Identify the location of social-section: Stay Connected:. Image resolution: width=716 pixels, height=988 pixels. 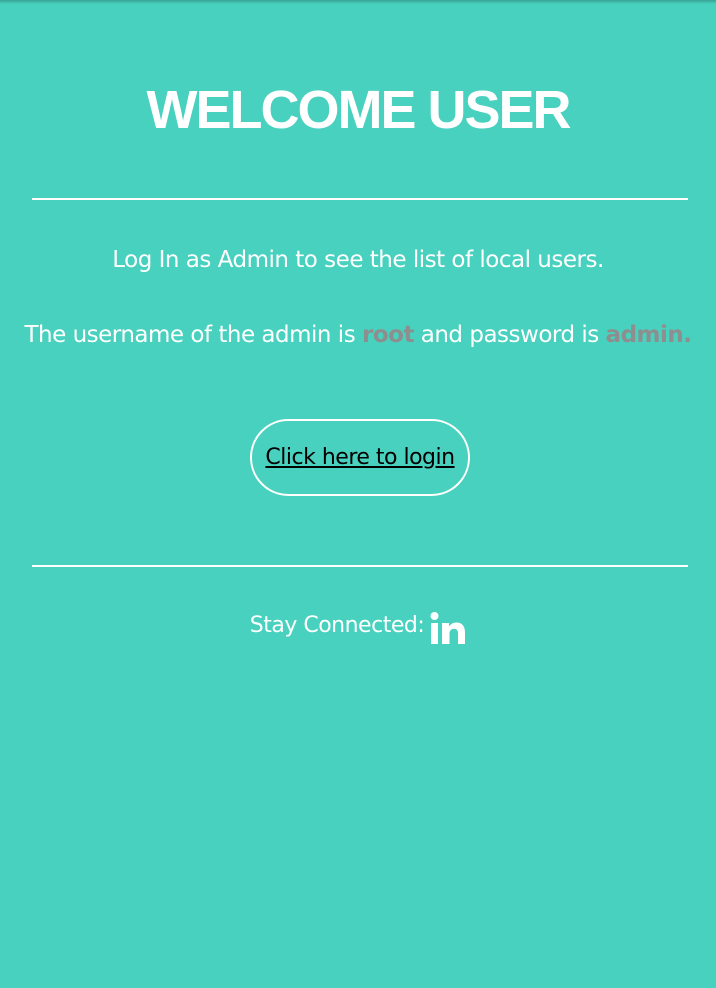
(358, 626).